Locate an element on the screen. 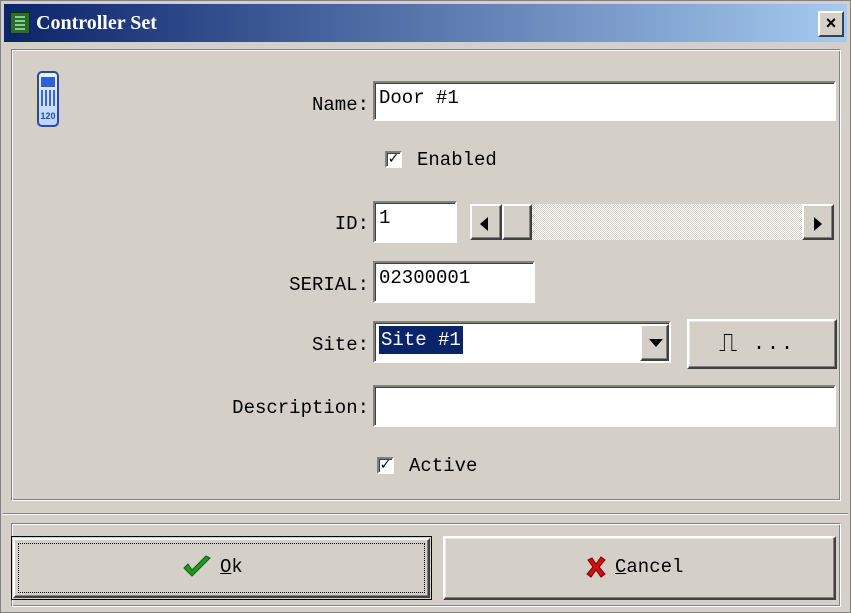  chevron-down-icon is located at coordinates (656, 343).